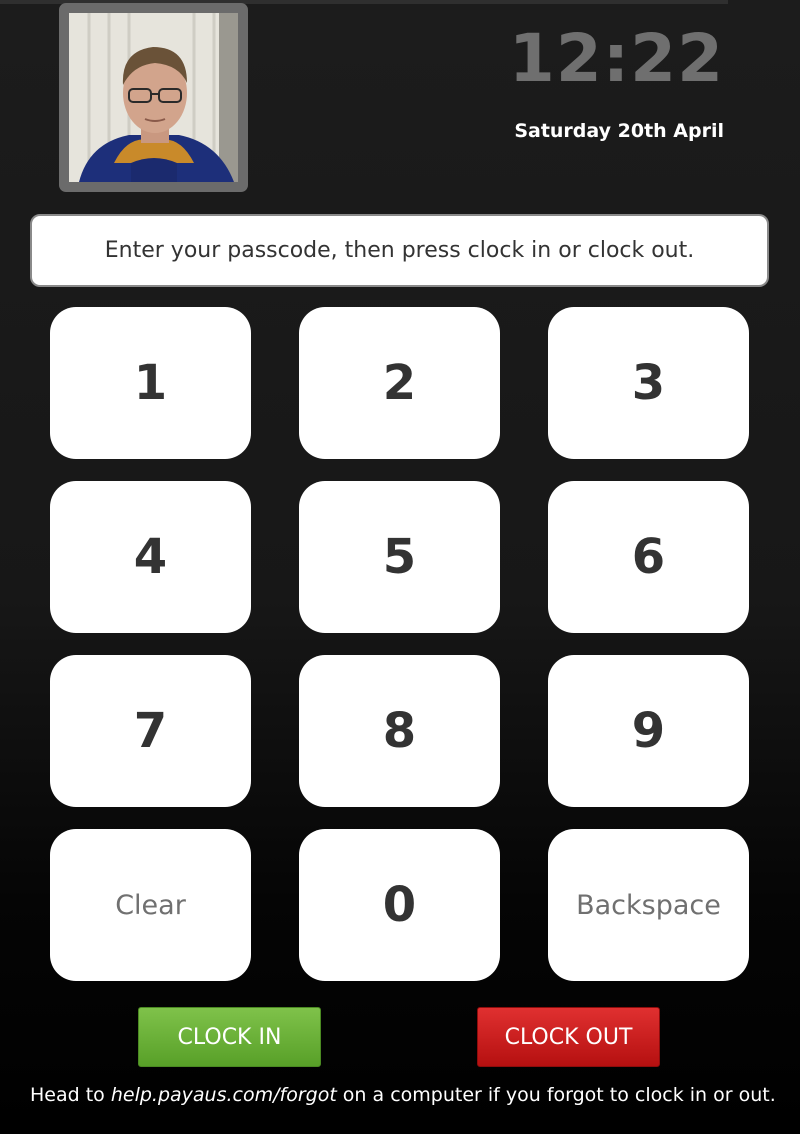 Image resolution: width=800 pixels, height=1134 pixels. I want to click on key-label: Backspace, so click(648, 905).